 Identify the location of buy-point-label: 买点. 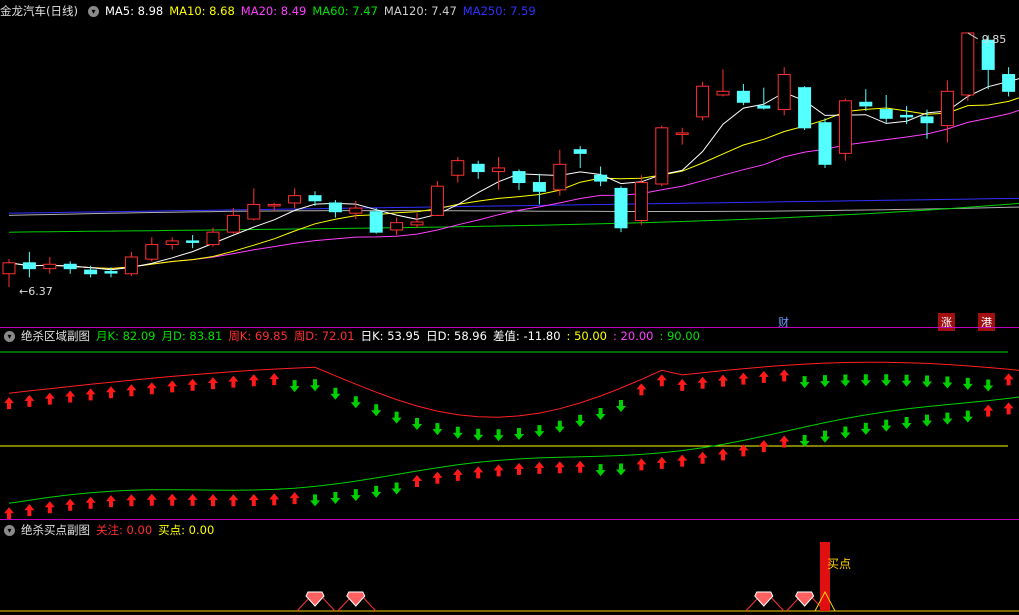
(839, 564).